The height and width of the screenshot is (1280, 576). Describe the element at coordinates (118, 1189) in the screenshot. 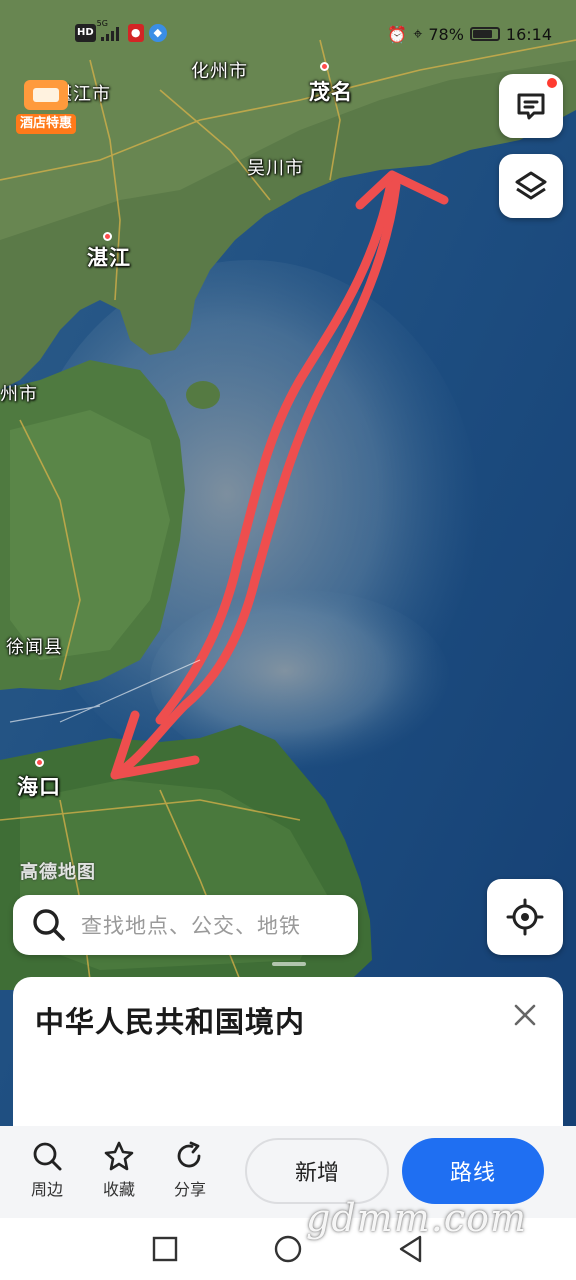

I see `favorite-label: 收藏` at that location.